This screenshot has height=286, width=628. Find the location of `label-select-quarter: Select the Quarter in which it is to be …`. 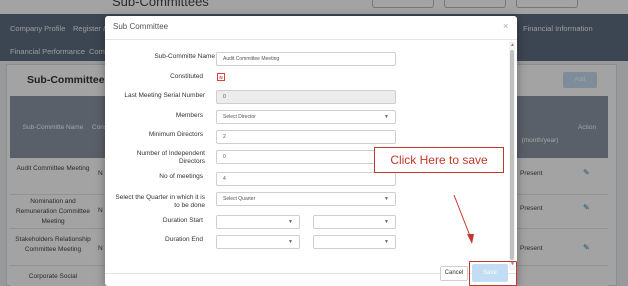

label-select-quarter: Select the Quarter in which it is to be … is located at coordinates (160, 201).